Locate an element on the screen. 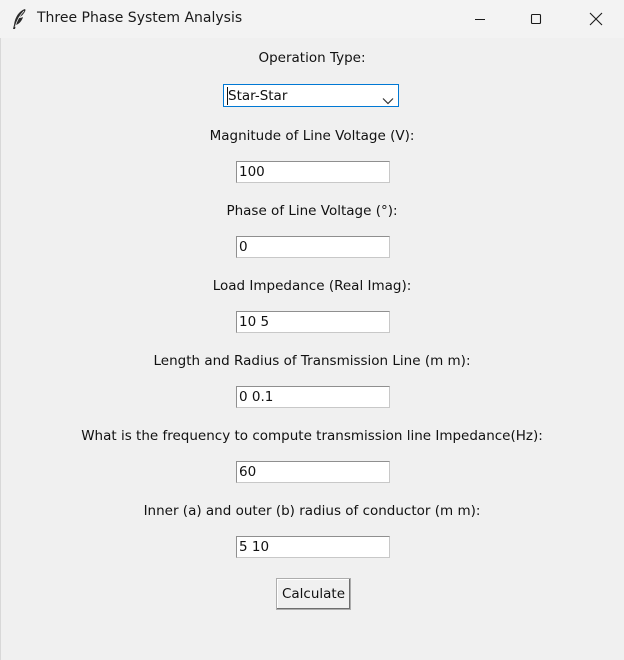 This screenshot has height=660, width=624. calculate-button: Calculate is located at coordinates (313, 594).